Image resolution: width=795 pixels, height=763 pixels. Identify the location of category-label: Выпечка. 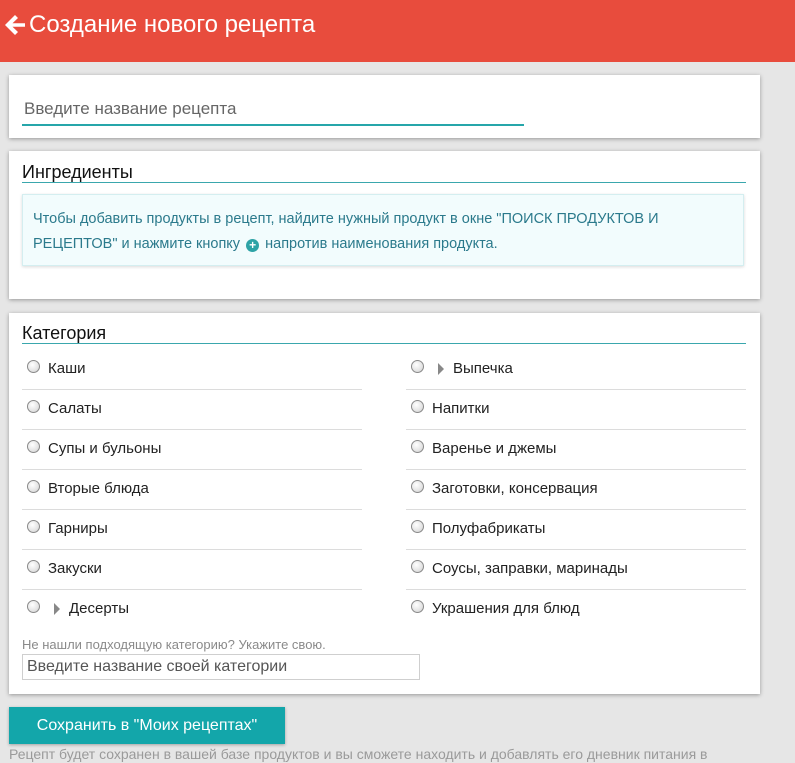
(483, 368).